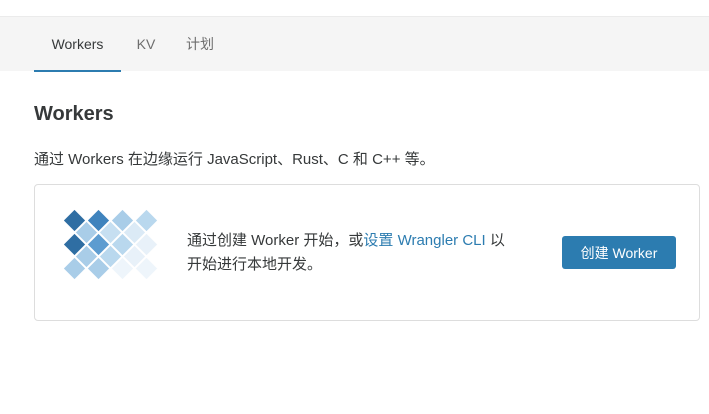 This screenshot has height=414, width=709. Describe the element at coordinates (275, 240) in the screenshot. I see `get-started-text-prefix: 通过创建 Worker 开始，或` at that location.